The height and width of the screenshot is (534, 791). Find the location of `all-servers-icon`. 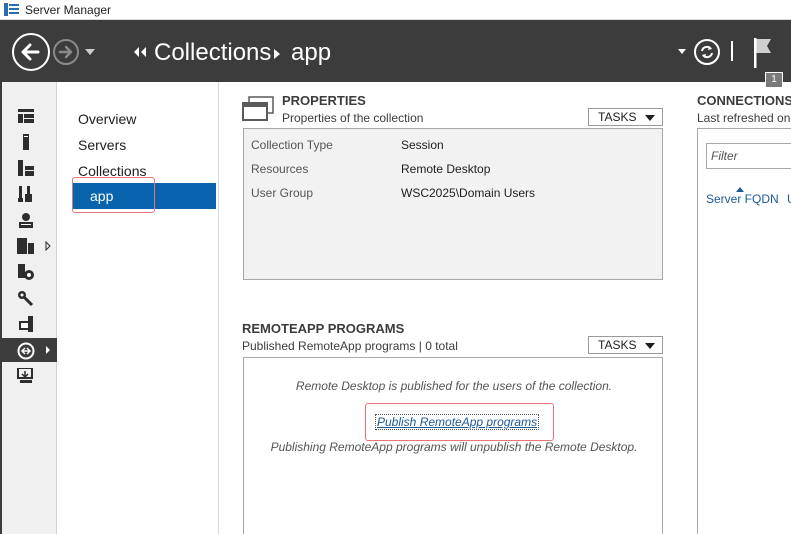

all-servers-icon is located at coordinates (26, 168).